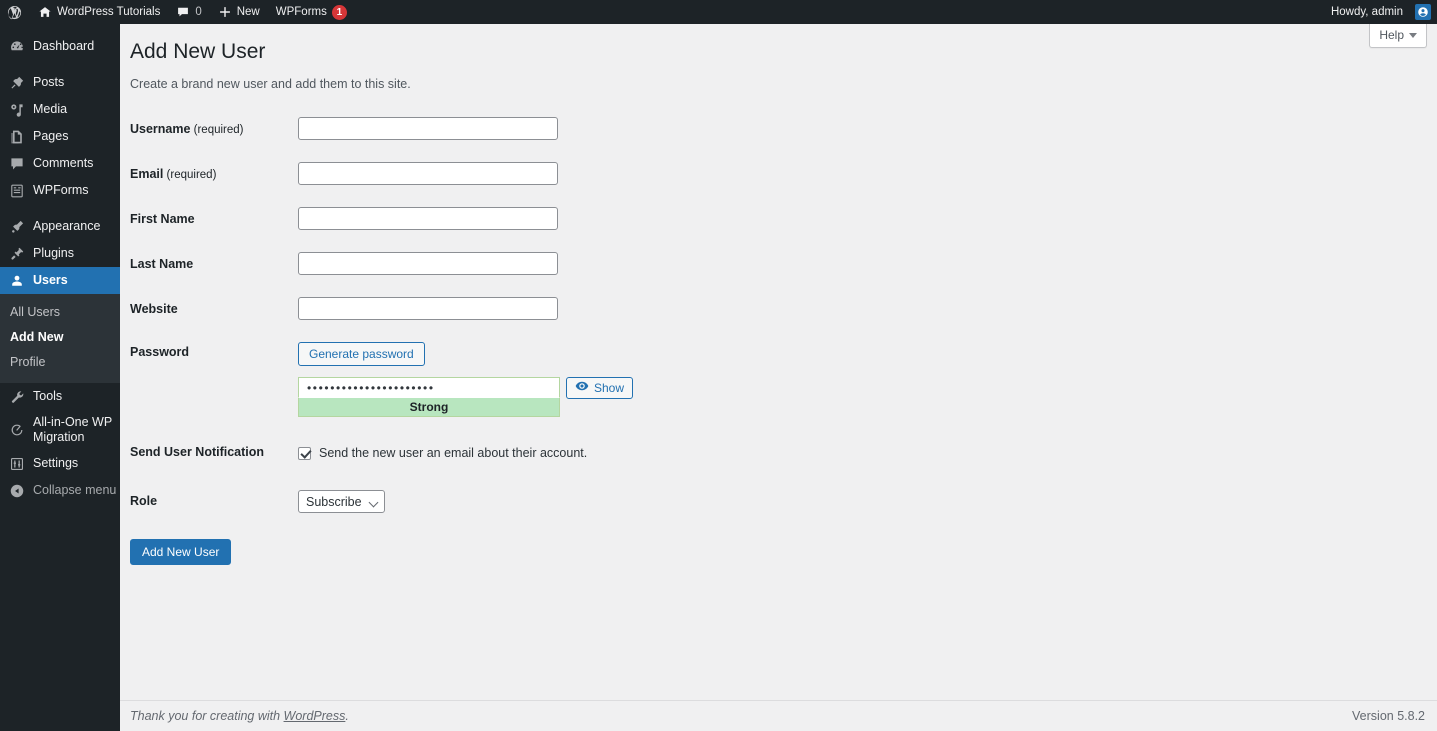 The image size is (1437, 731). What do you see at coordinates (204, 379) in the screenshot?
I see `password-label: Password` at bounding box center [204, 379].